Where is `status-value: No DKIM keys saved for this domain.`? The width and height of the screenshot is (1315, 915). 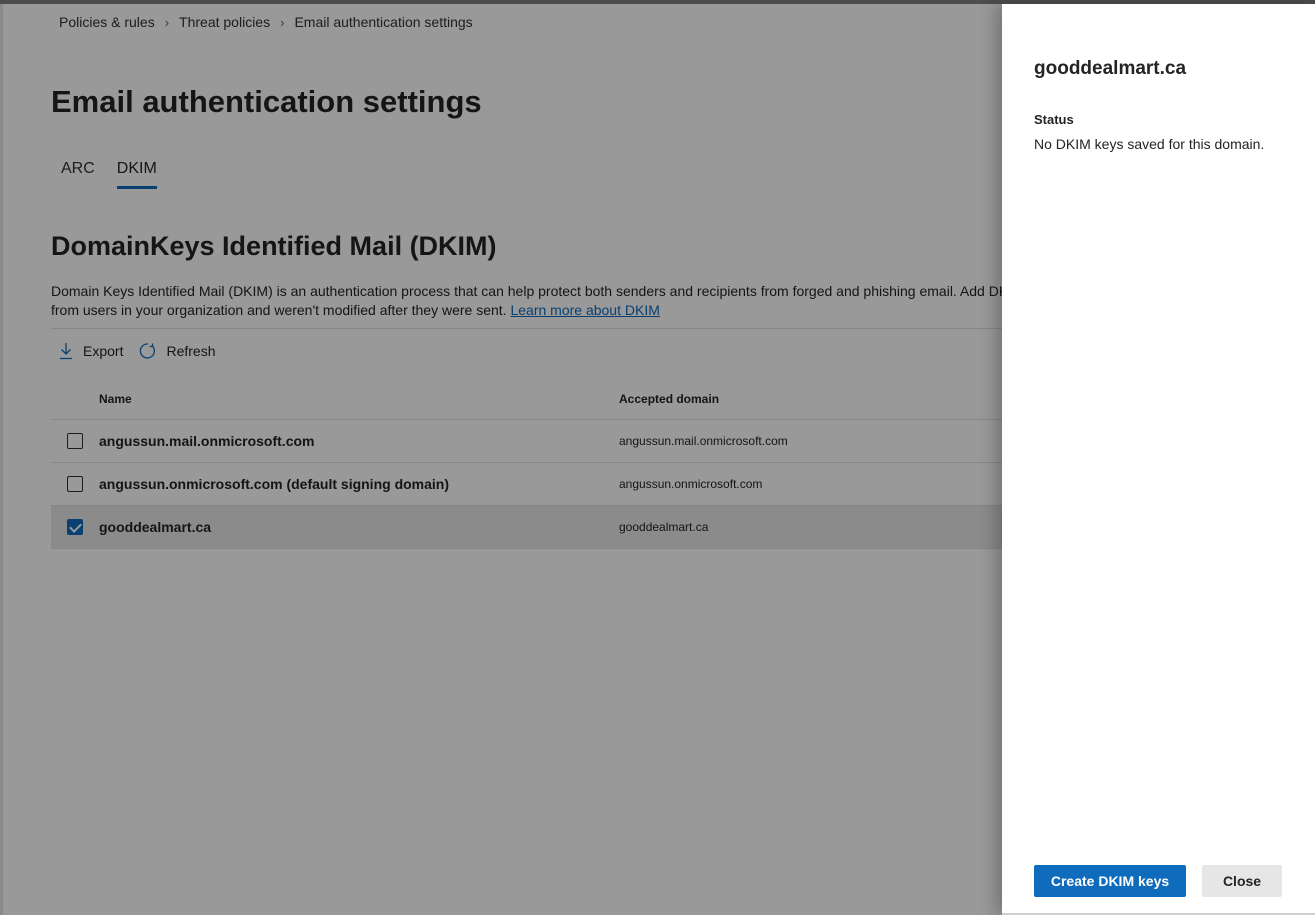 status-value: No DKIM keys saved for this domain. is located at coordinates (1149, 144).